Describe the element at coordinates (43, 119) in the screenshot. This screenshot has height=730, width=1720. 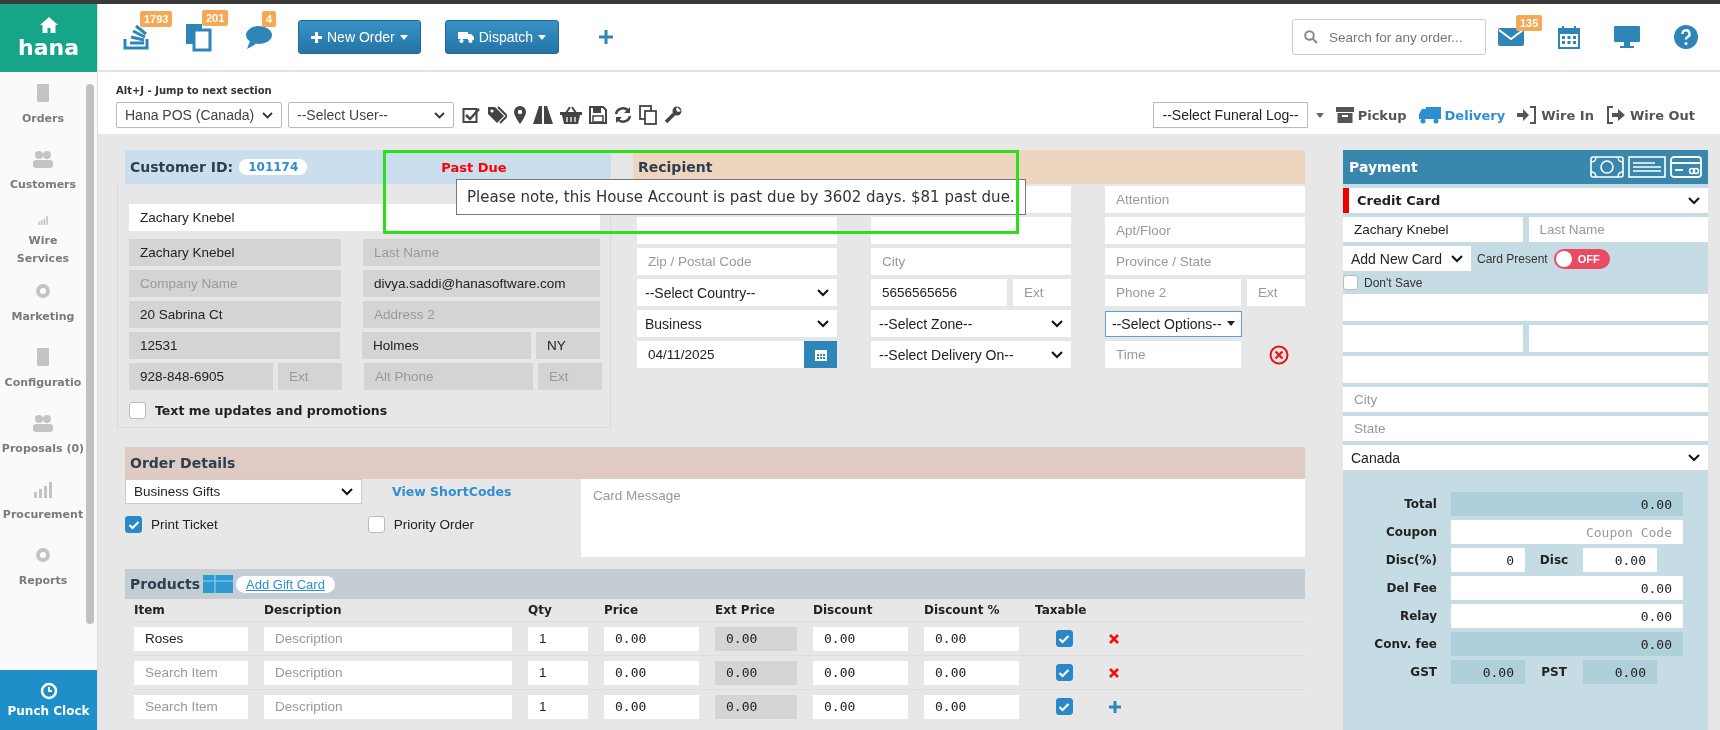
I see `menu-item: Orders` at that location.